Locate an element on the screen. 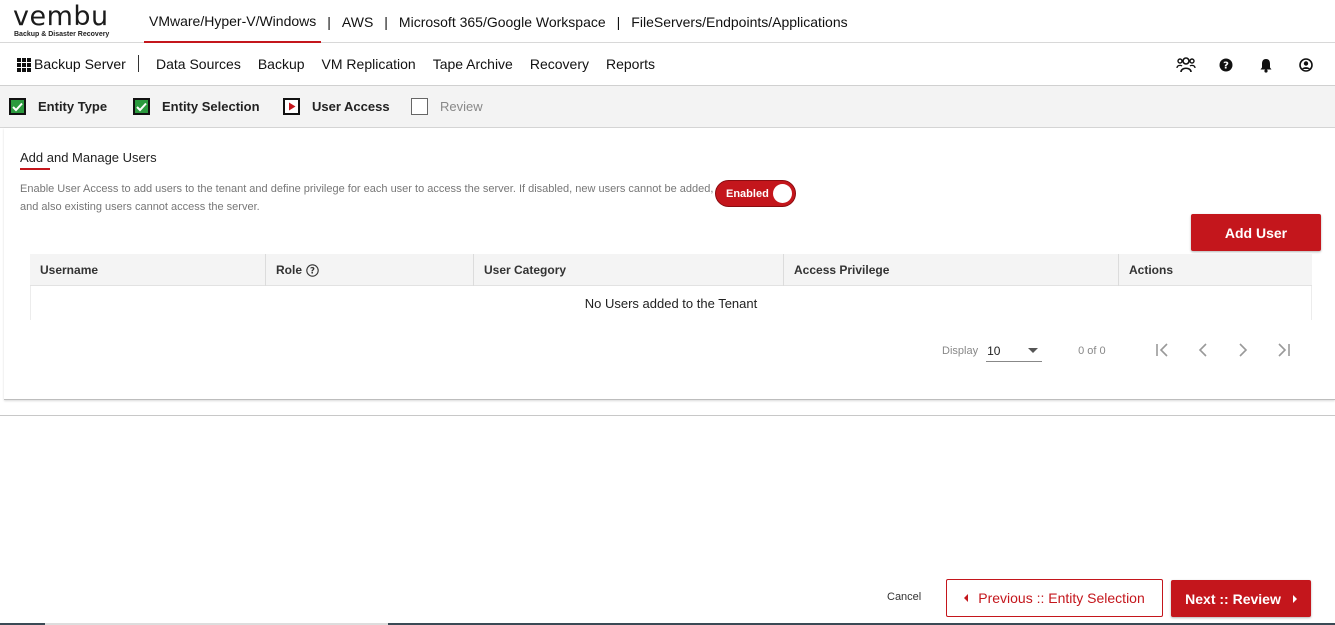 This screenshot has height=625, width=1335. bell-icon is located at coordinates (1266, 65).